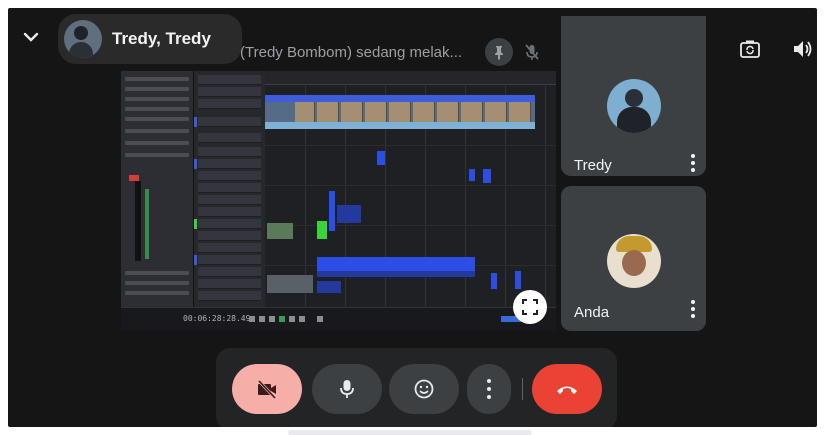 The width and height of the screenshot is (825, 435). Describe the element at coordinates (693, 309) in the screenshot. I see `self-more-button` at that location.